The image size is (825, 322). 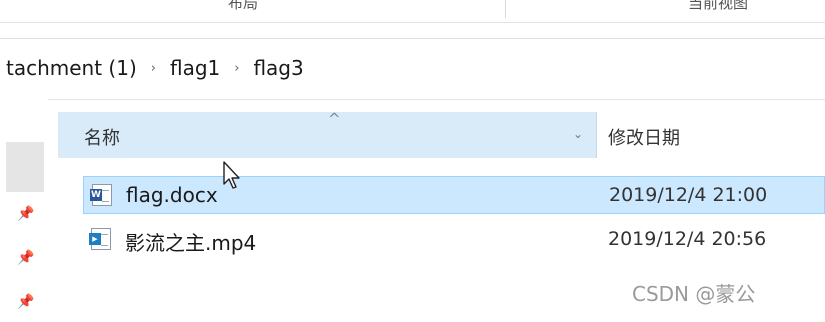 What do you see at coordinates (334, 119) in the screenshot?
I see `sort-ascending-icon: ^` at bounding box center [334, 119].